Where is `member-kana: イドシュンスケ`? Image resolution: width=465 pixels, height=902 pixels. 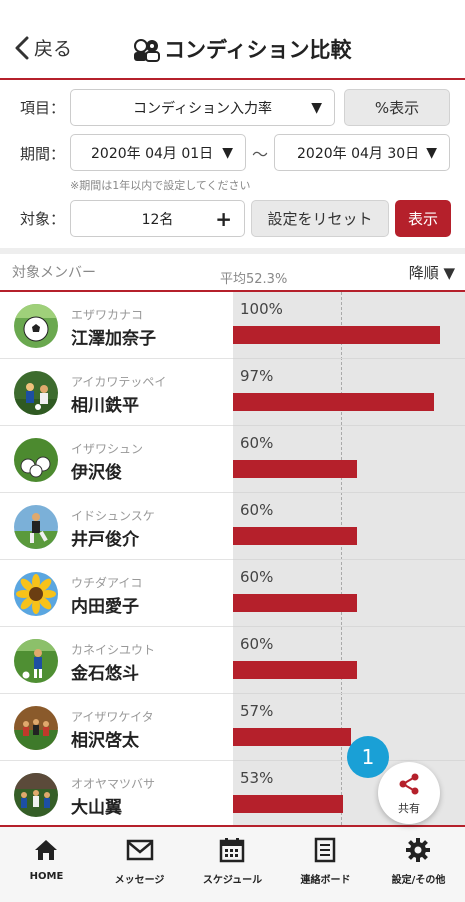
member-kana: イドシュンスケ is located at coordinates (113, 516).